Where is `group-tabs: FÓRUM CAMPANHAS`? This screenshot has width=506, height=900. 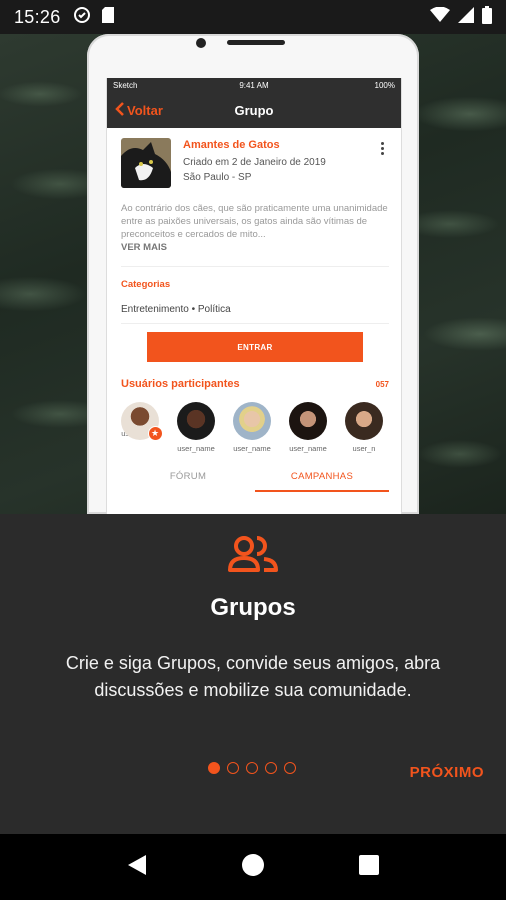 group-tabs: FÓRUM CAMPANHAS is located at coordinates (255, 481).